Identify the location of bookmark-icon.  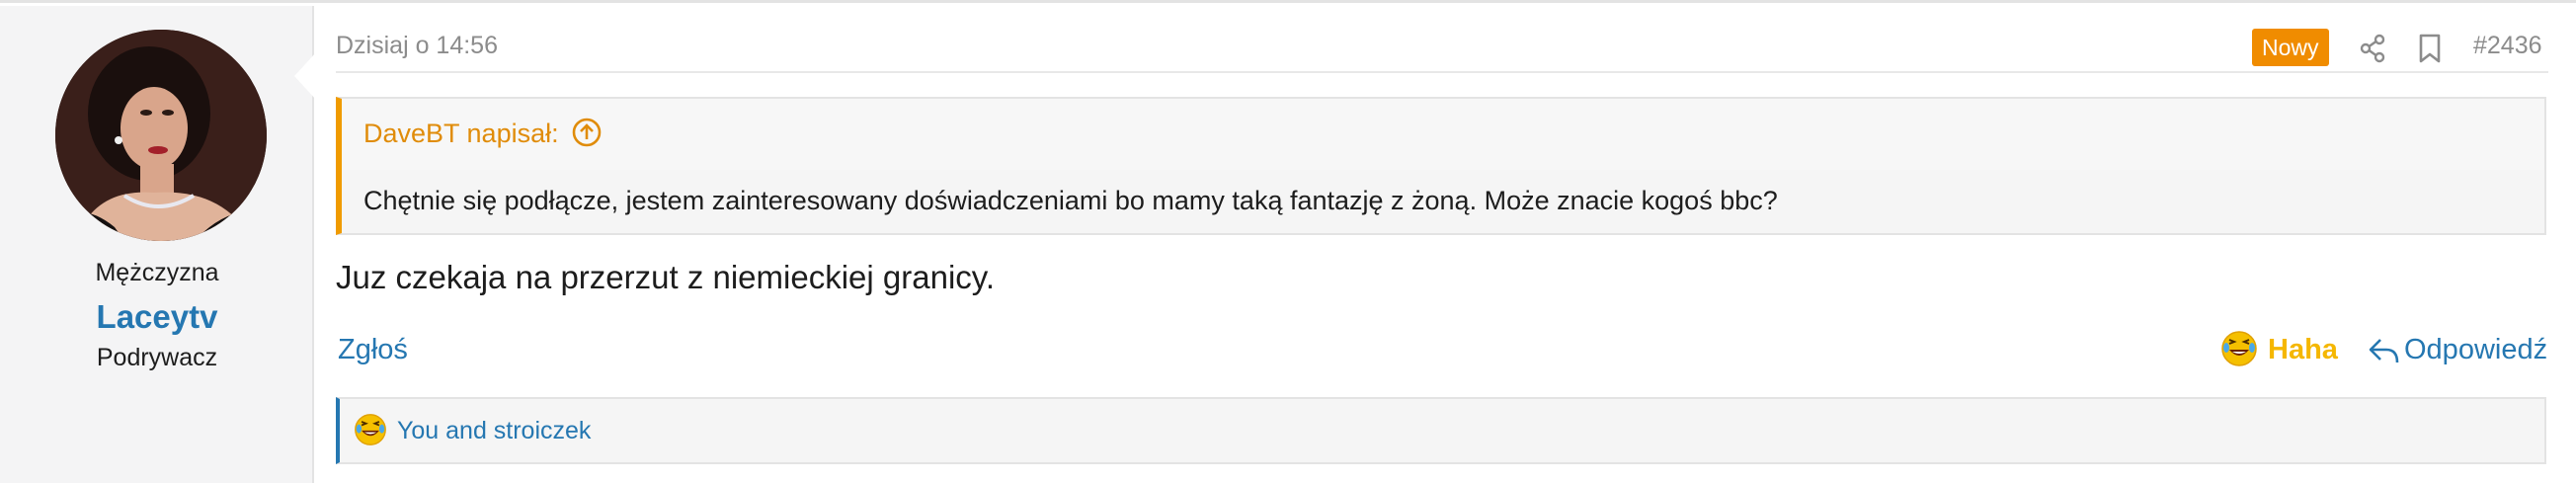
(2430, 48).